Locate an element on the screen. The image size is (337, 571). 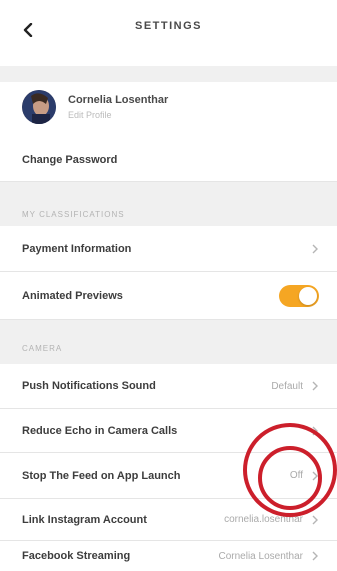
payment-information-row: Payment Information is located at coordinates (168, 249).